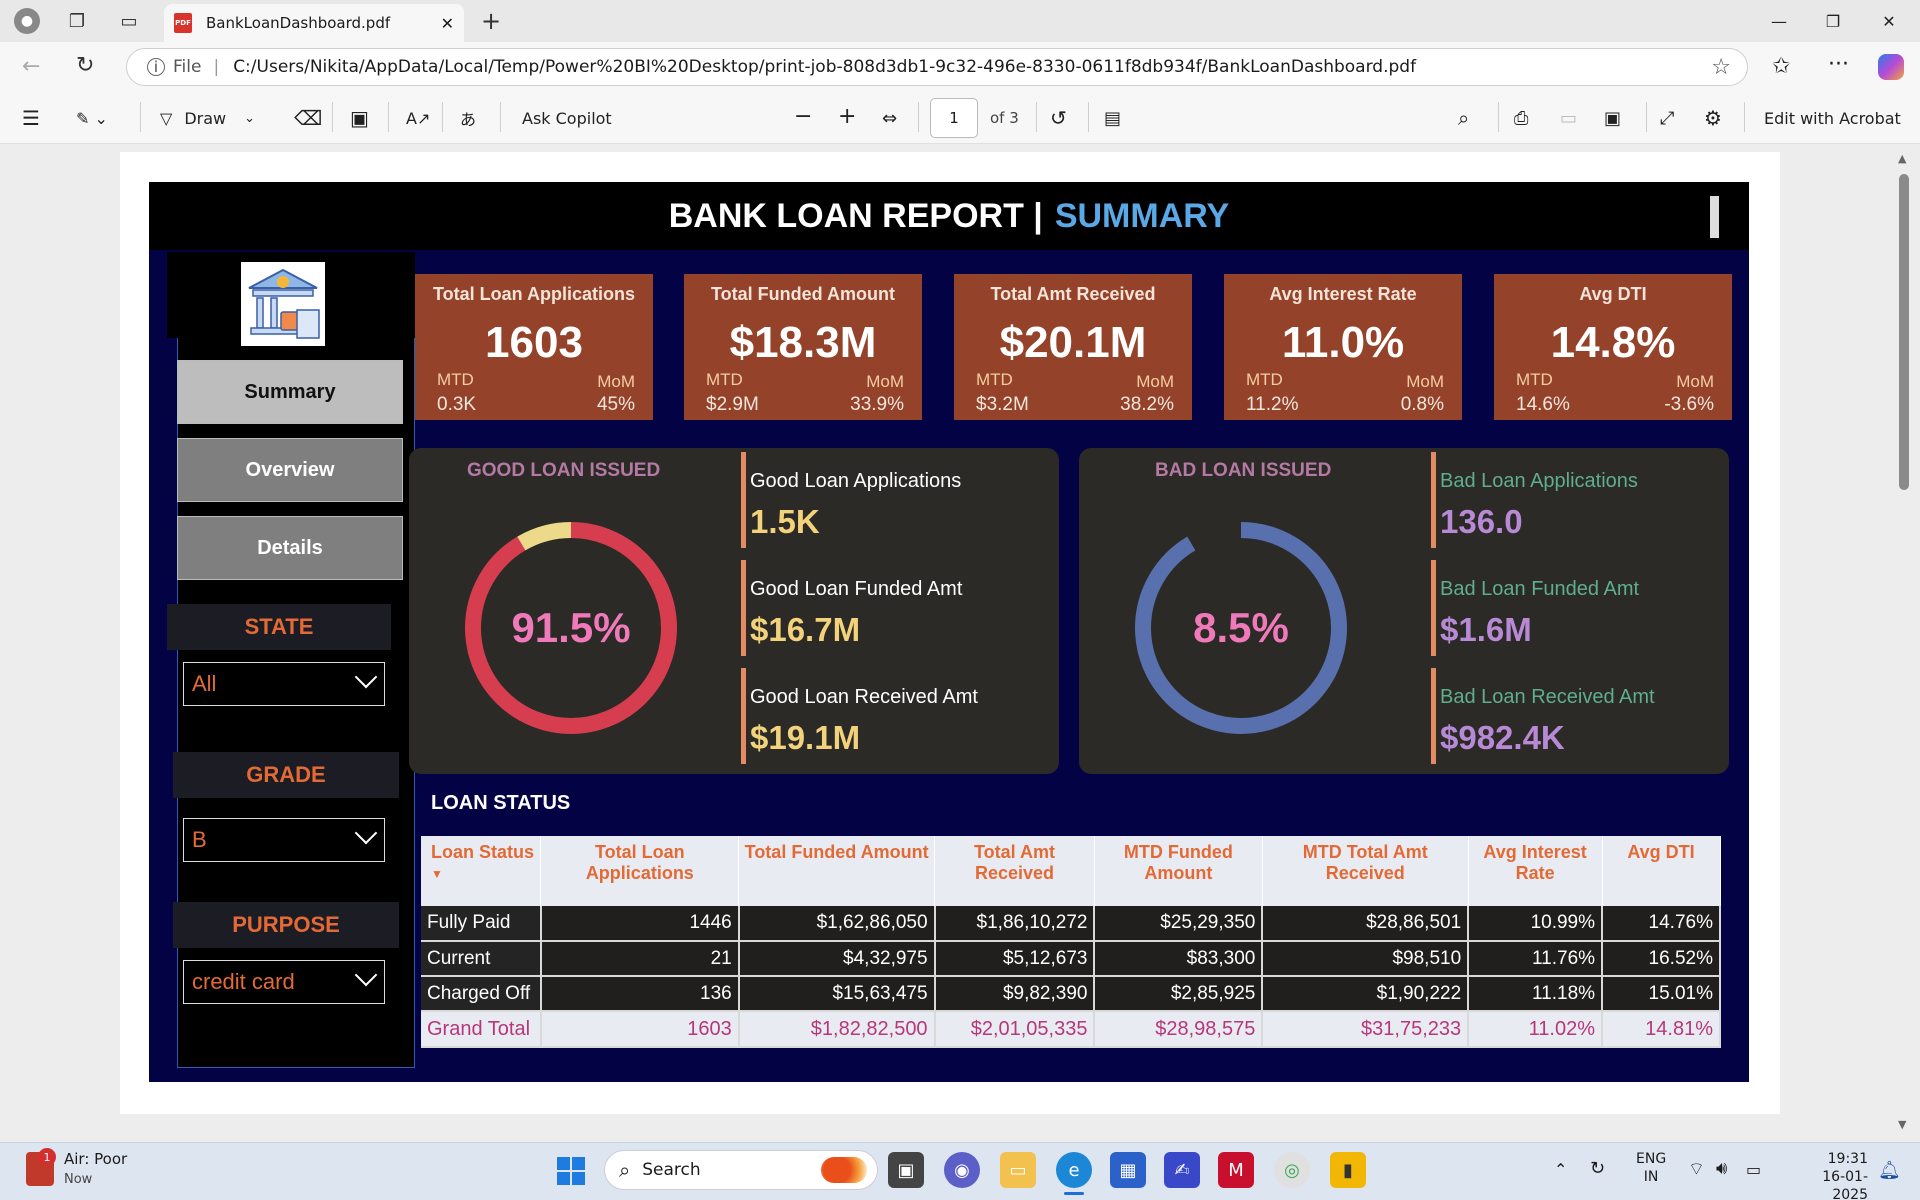  What do you see at coordinates (571, 1171) in the screenshot?
I see `windows-start-icon` at bounding box center [571, 1171].